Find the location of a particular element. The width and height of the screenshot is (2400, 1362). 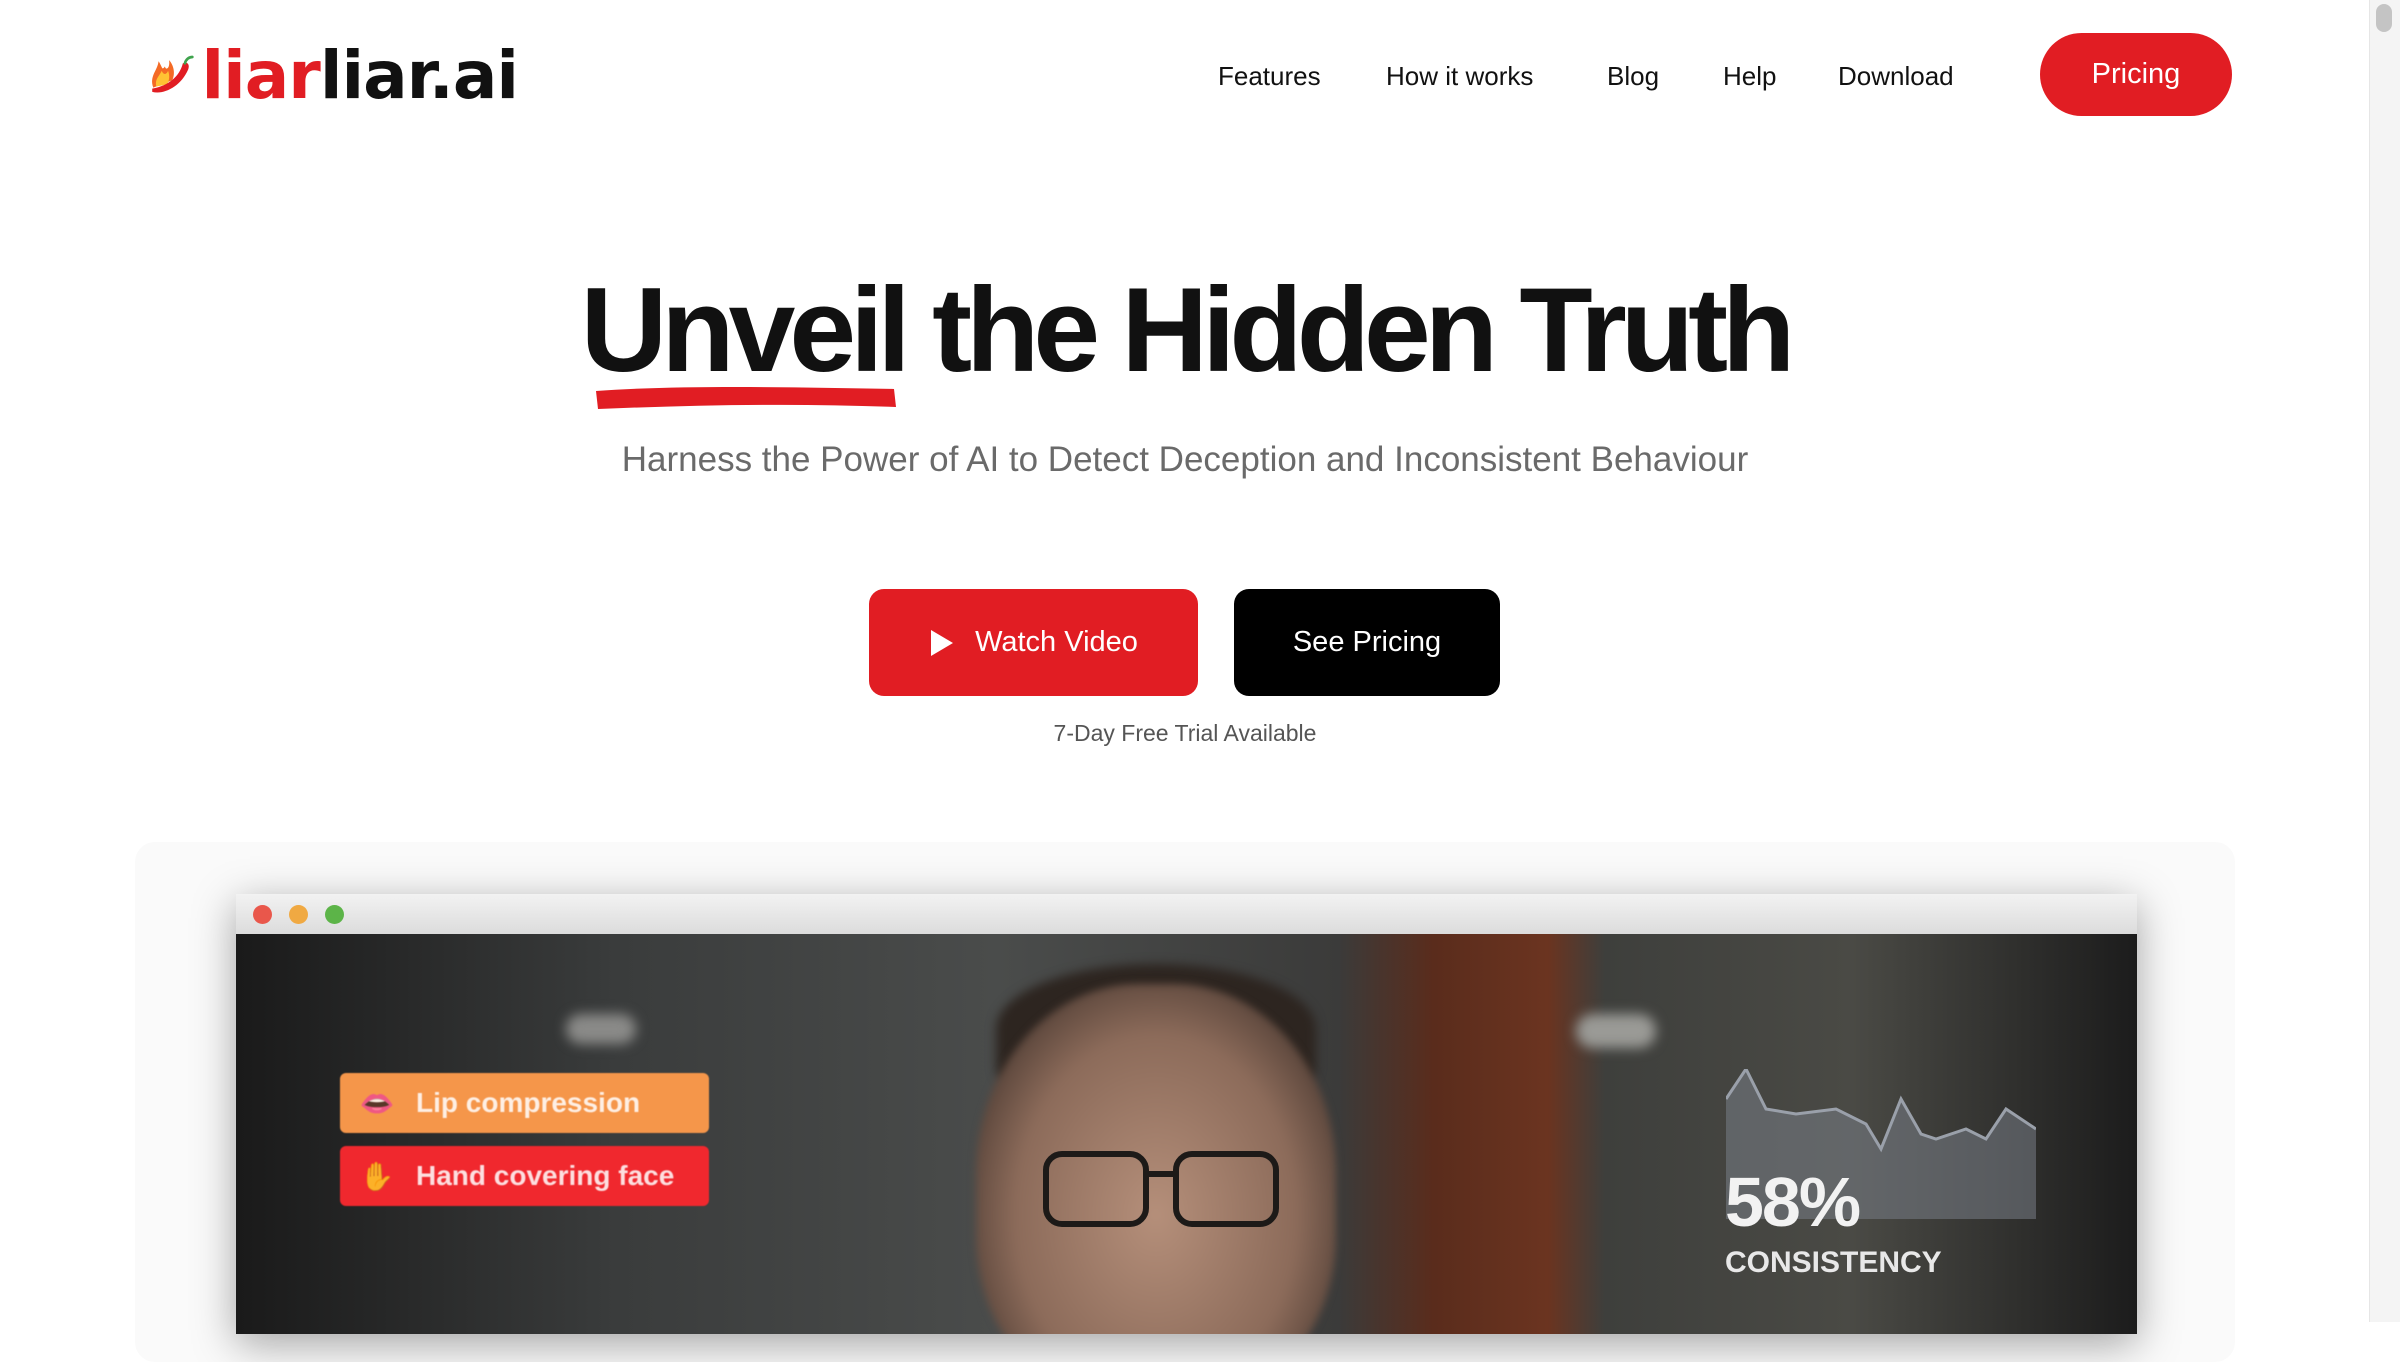

title-rest: the Hidden Truth is located at coordinates (1363, 330).